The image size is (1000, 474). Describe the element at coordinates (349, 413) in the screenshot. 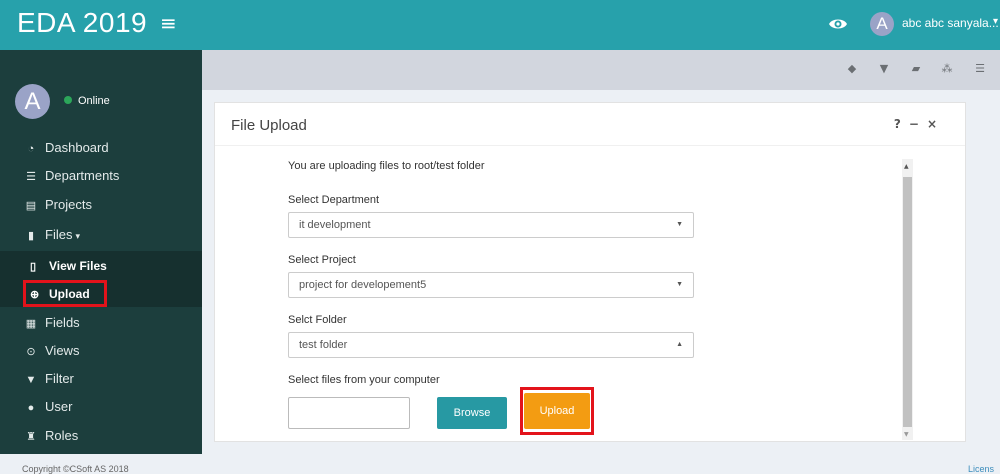

I see `file-path-input` at that location.